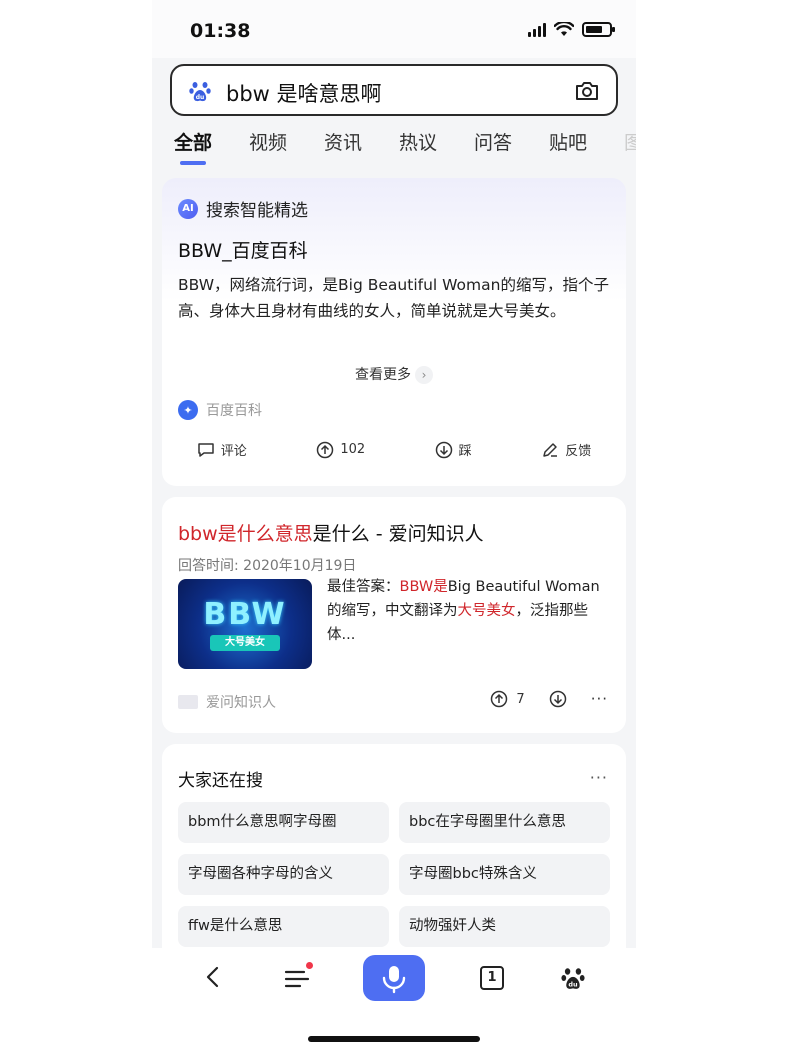 This screenshot has width=788, height=1051. Describe the element at coordinates (492, 978) in the screenshot. I see `tabs-count-button: 1` at that location.